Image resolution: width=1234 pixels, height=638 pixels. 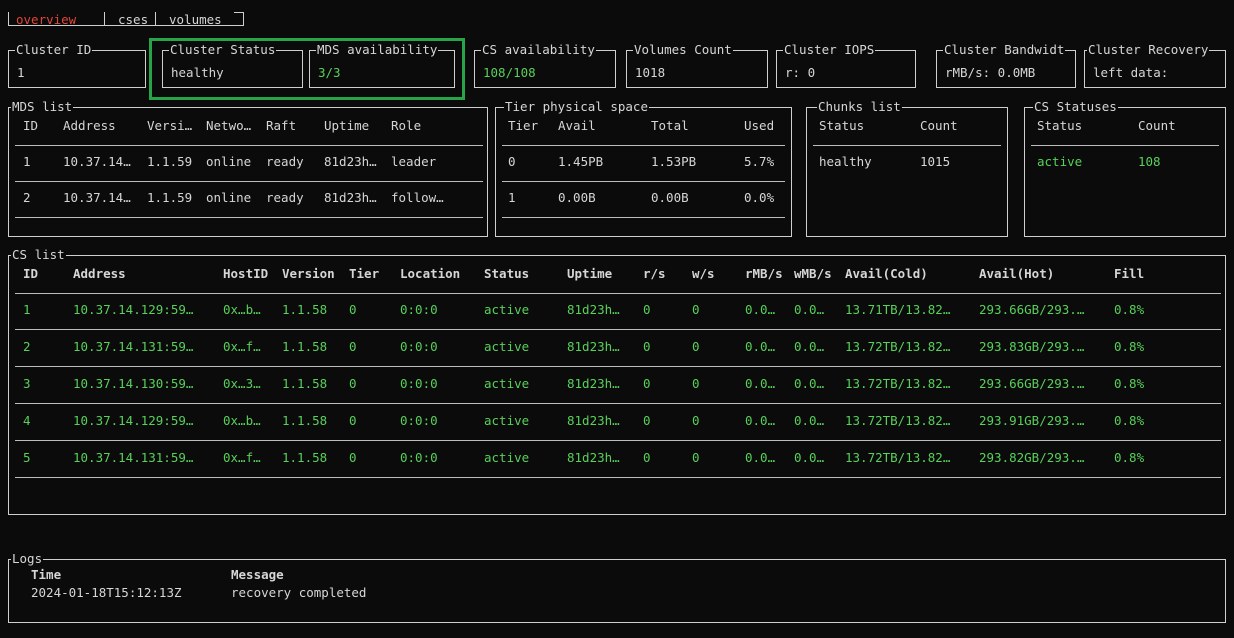 What do you see at coordinates (31, 273) in the screenshot?
I see `cs-header-id: ID` at bounding box center [31, 273].